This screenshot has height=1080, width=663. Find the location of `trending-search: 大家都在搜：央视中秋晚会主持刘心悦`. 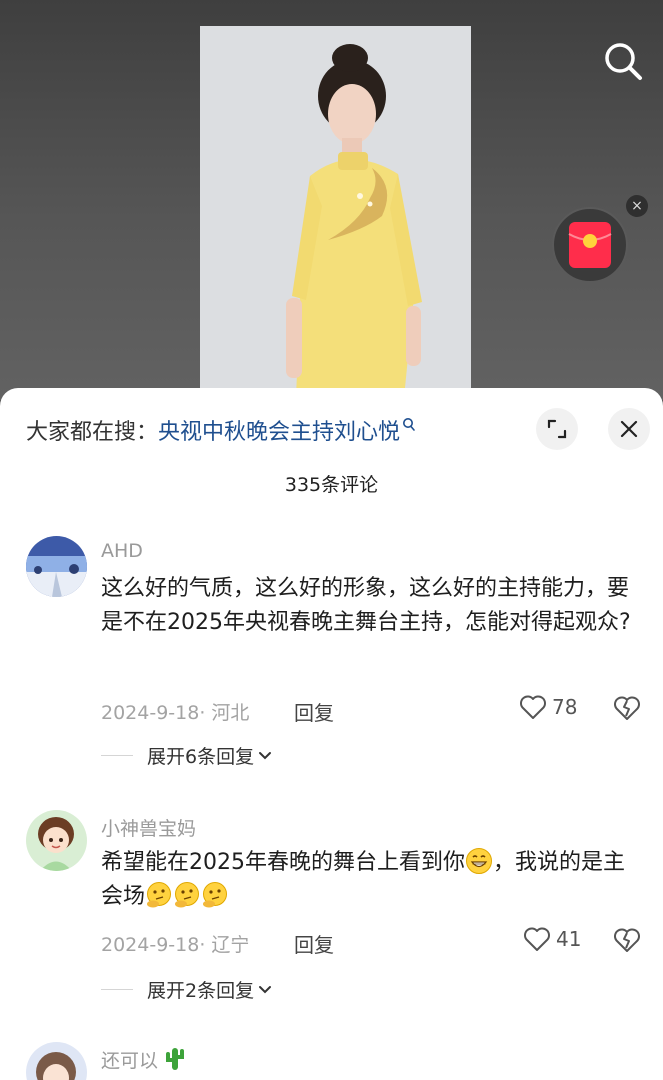

trending-search: 大家都在搜：央视中秋晚会主持刘心悦 is located at coordinates (221, 430).